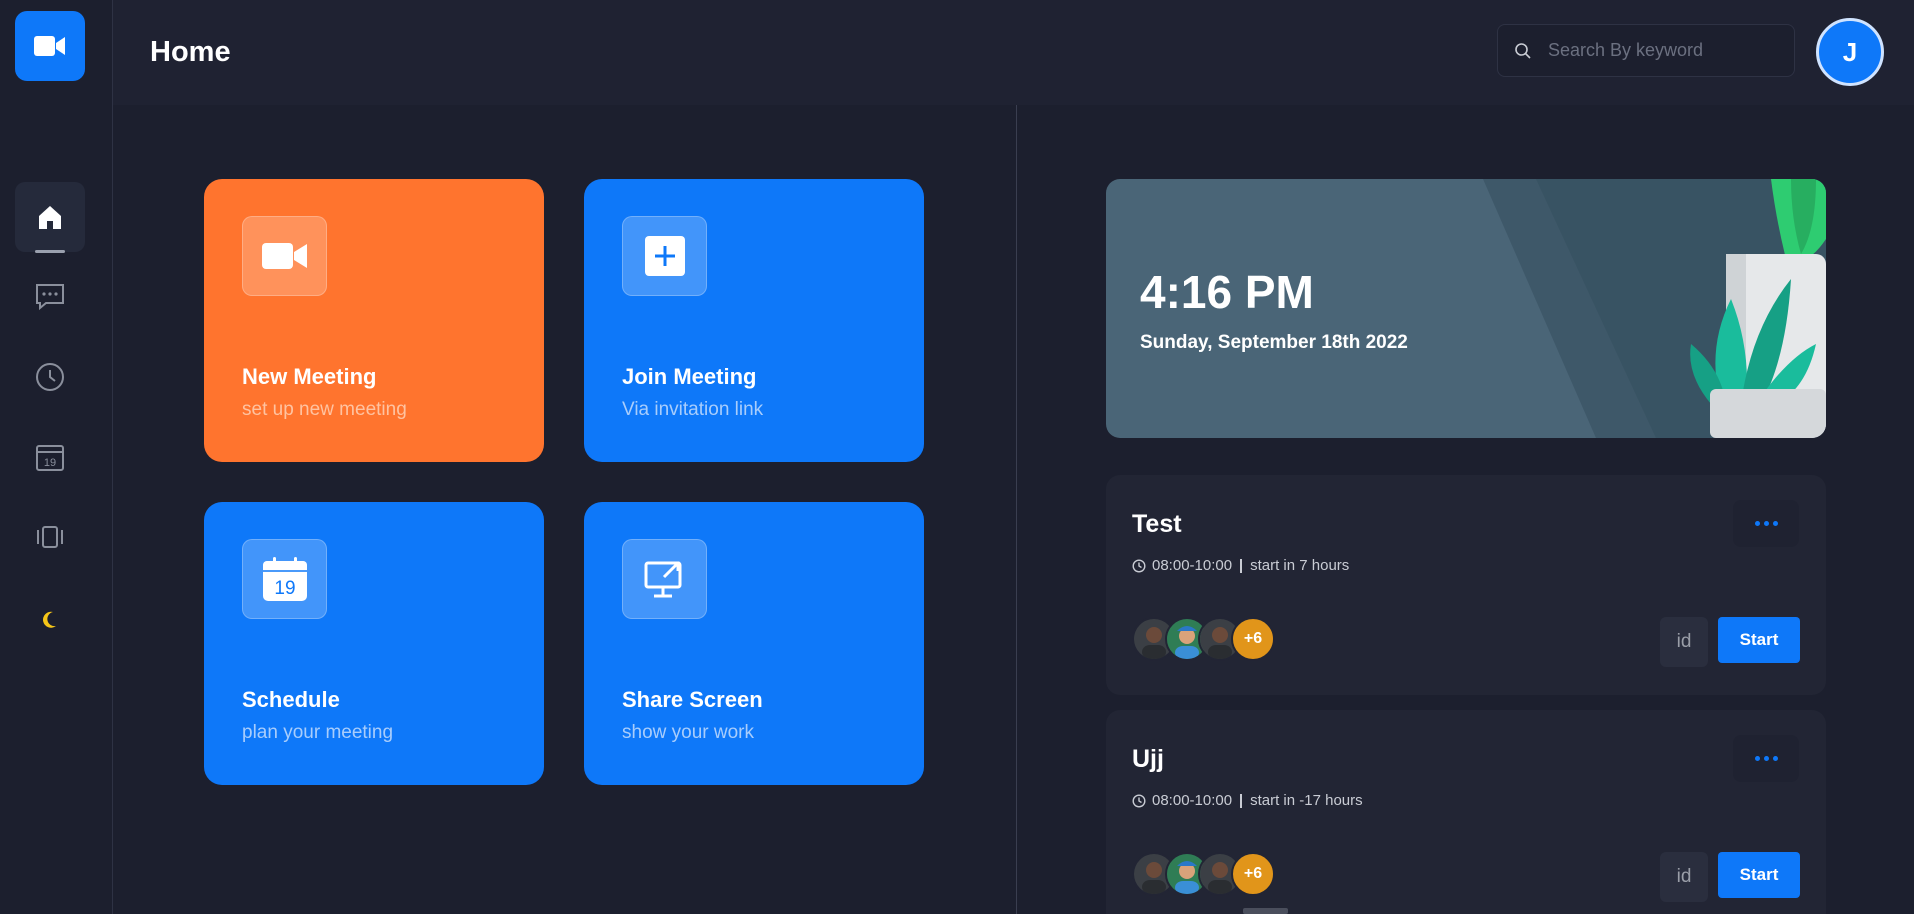  Describe the element at coordinates (1306, 800) in the screenshot. I see `meeting-starts-in: start in -17 hours` at that location.